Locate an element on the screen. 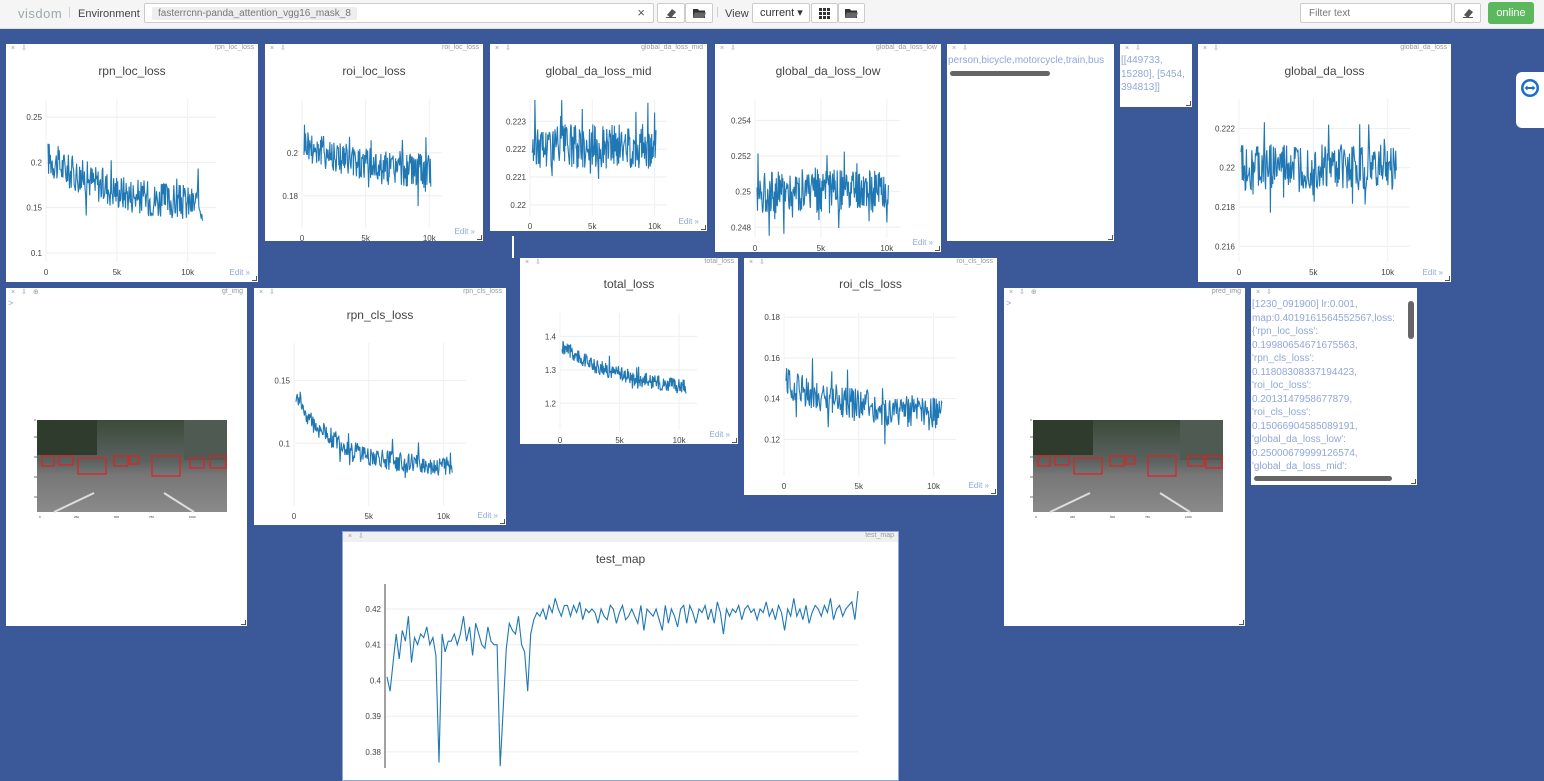 Image resolution: width=1544 pixels, height=781 pixels. pane-header: × ⇩ ⊕ gt_img is located at coordinates (126, 292).